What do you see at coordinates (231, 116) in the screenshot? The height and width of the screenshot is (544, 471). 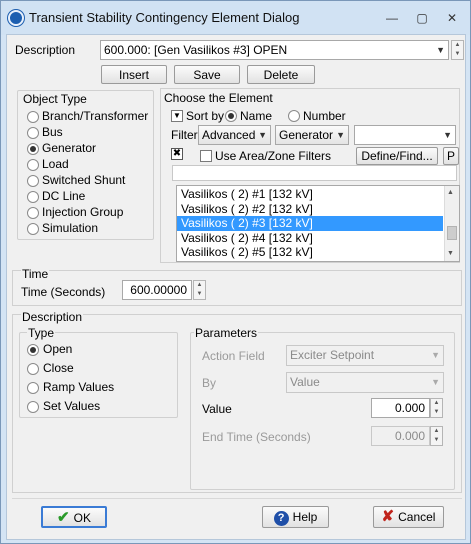 I see `radio-sort-name` at bounding box center [231, 116].